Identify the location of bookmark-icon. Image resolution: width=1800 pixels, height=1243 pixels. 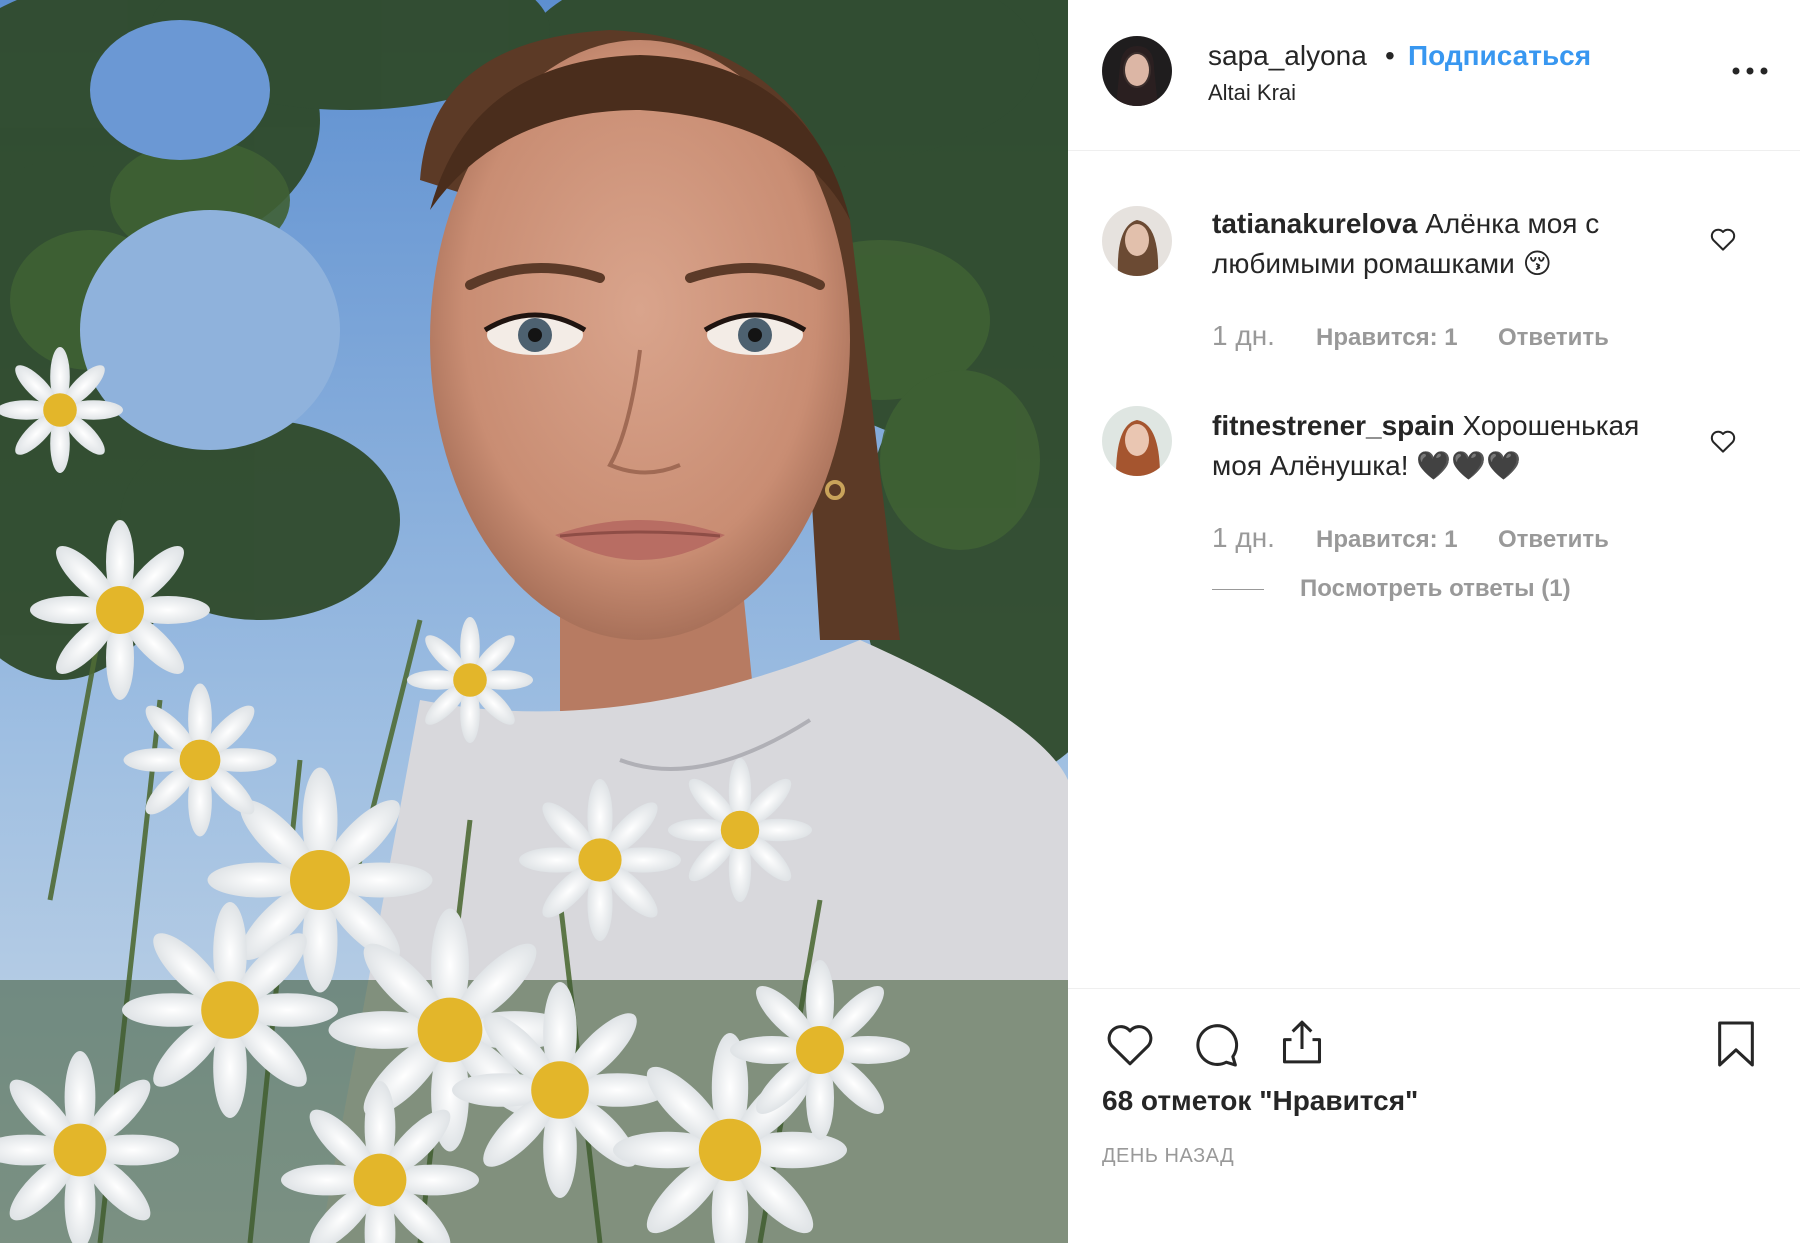
(1736, 1044).